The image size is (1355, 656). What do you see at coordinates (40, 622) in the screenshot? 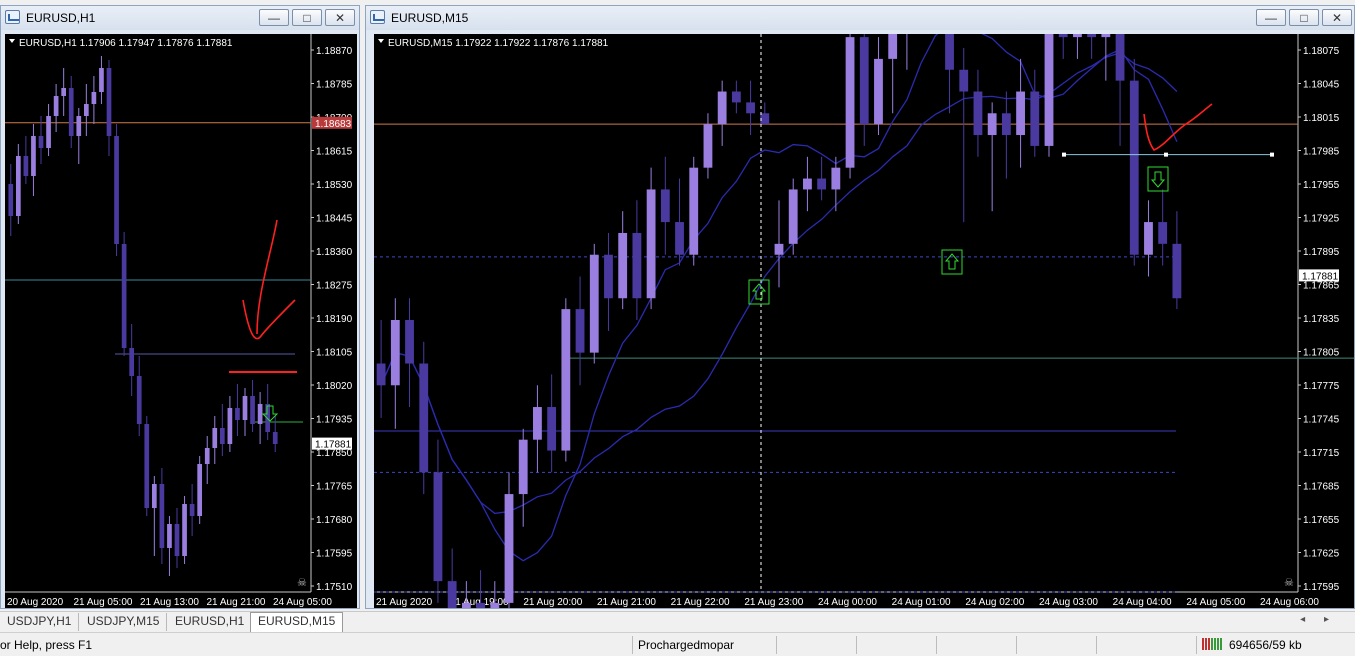
I see `tab-usdjpy-h1: USDJPY,H1` at bounding box center [40, 622].